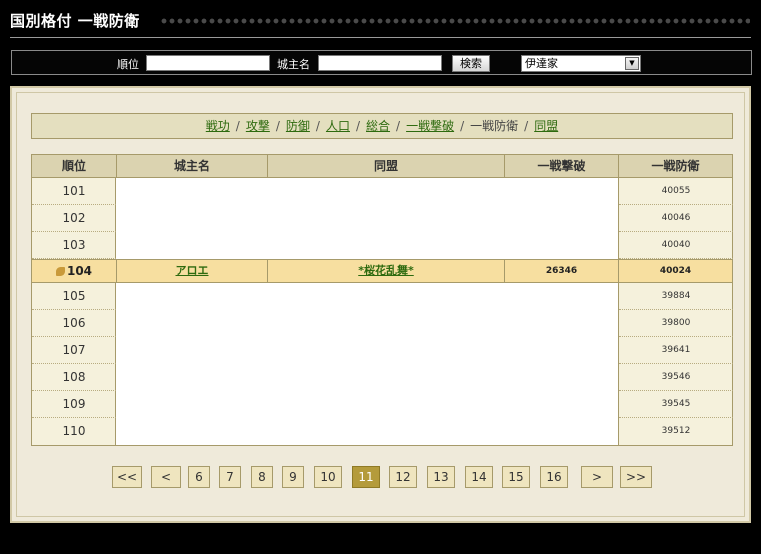 This screenshot has width=761, height=554. I want to click on lord-name-input, so click(380, 63).